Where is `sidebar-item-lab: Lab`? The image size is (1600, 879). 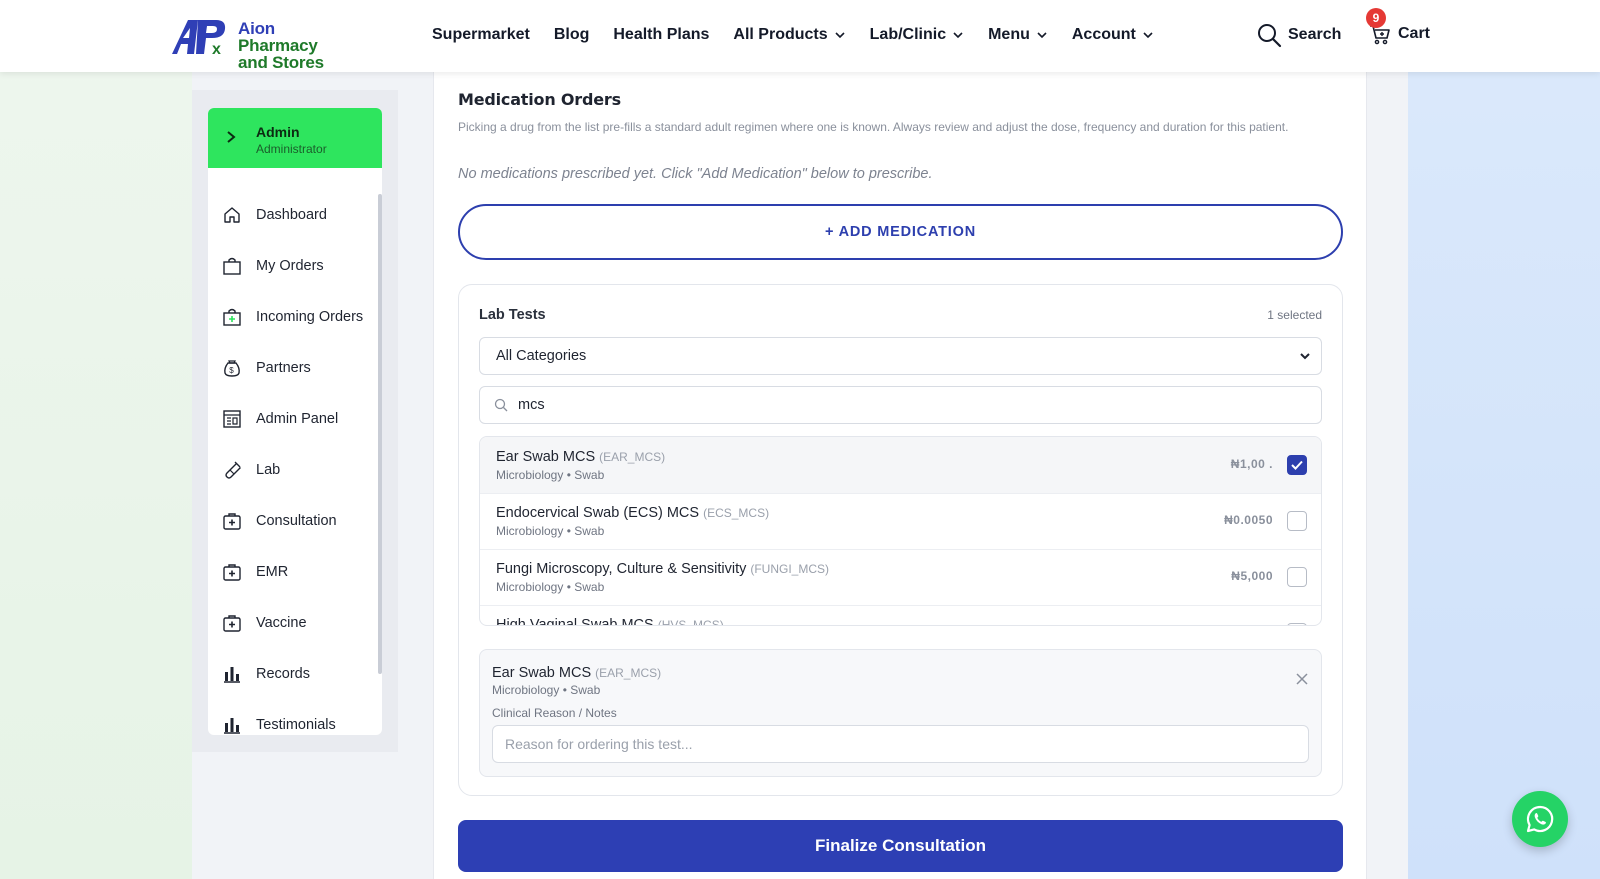
sidebar-item-lab: Lab is located at coordinates (251, 470).